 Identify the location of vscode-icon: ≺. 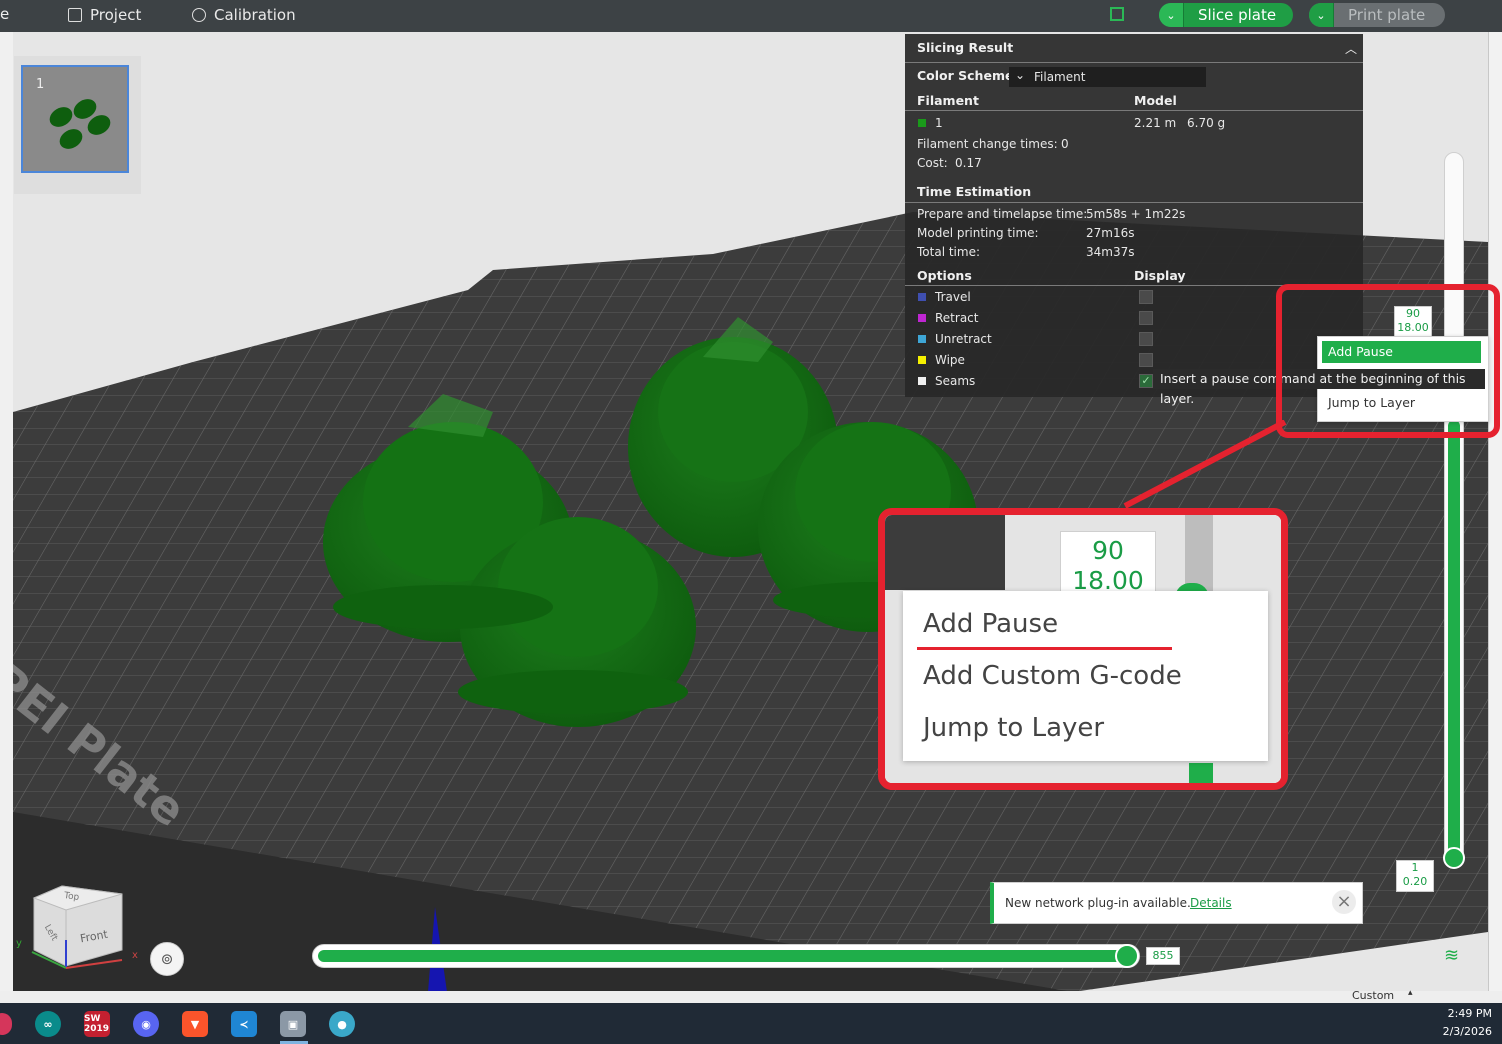
(244, 1024).